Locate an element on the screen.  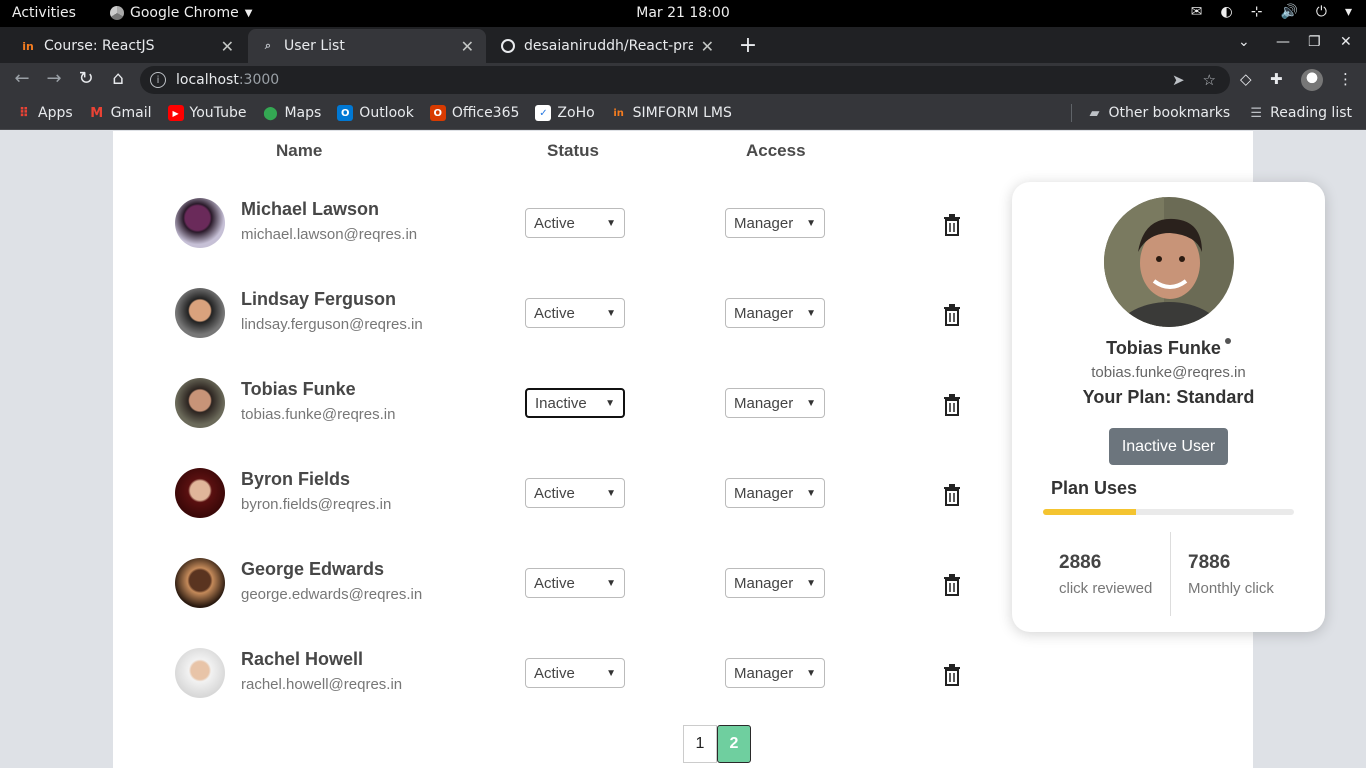
tab-course-reactjs: in Course: ReactJS ✕ is located at coordinates (127, 46).